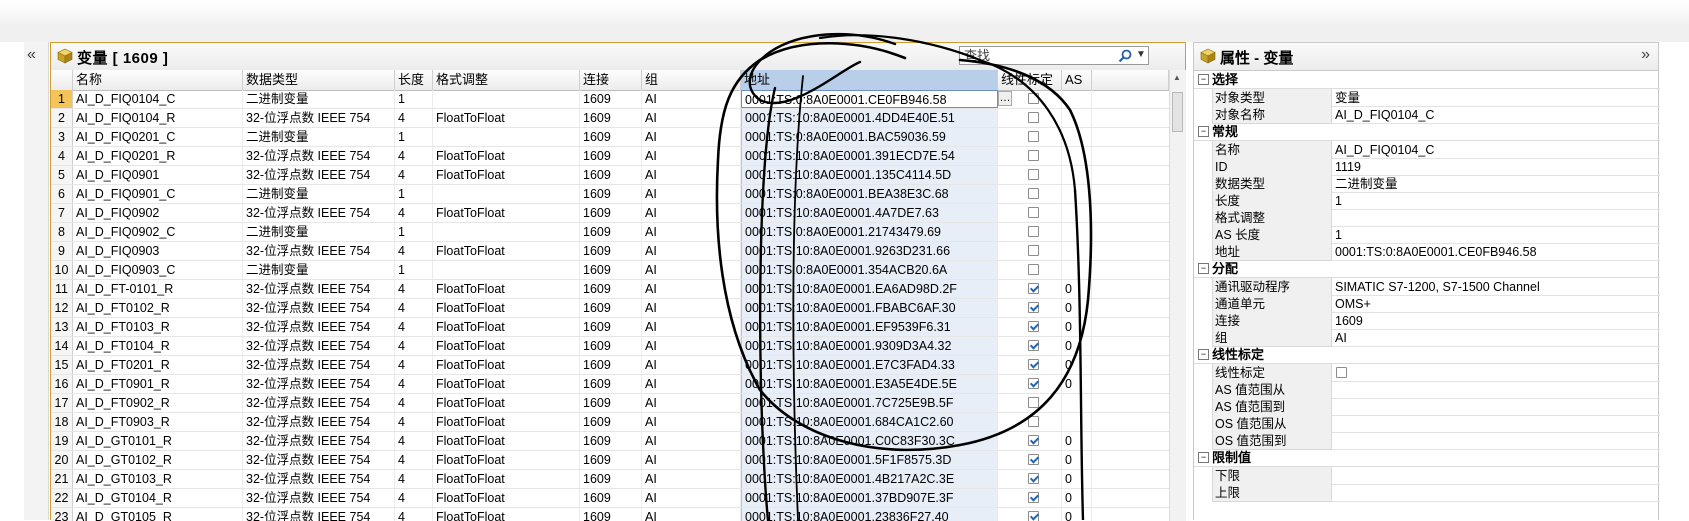 The width and height of the screenshot is (1689, 521). Describe the element at coordinates (158, 118) in the screenshot. I see `tag-name-cell: AI_D_FIQ0104_R` at that location.